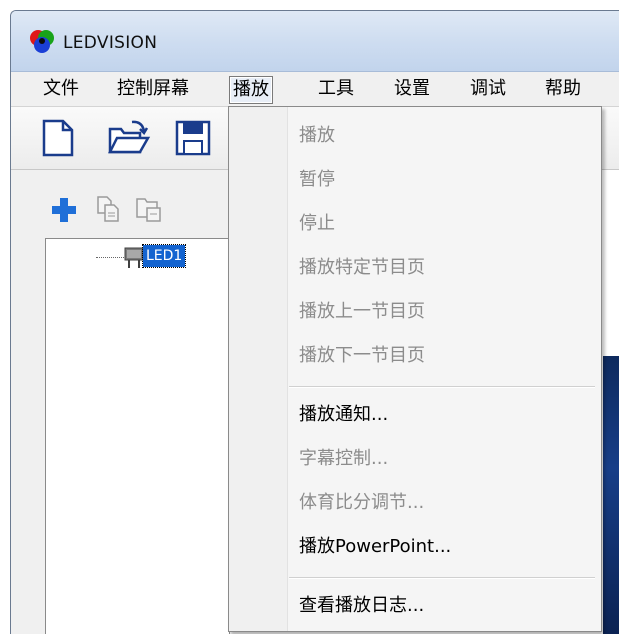 The image size is (619, 634). What do you see at coordinates (148, 210) in the screenshot?
I see `paste-icon` at bounding box center [148, 210].